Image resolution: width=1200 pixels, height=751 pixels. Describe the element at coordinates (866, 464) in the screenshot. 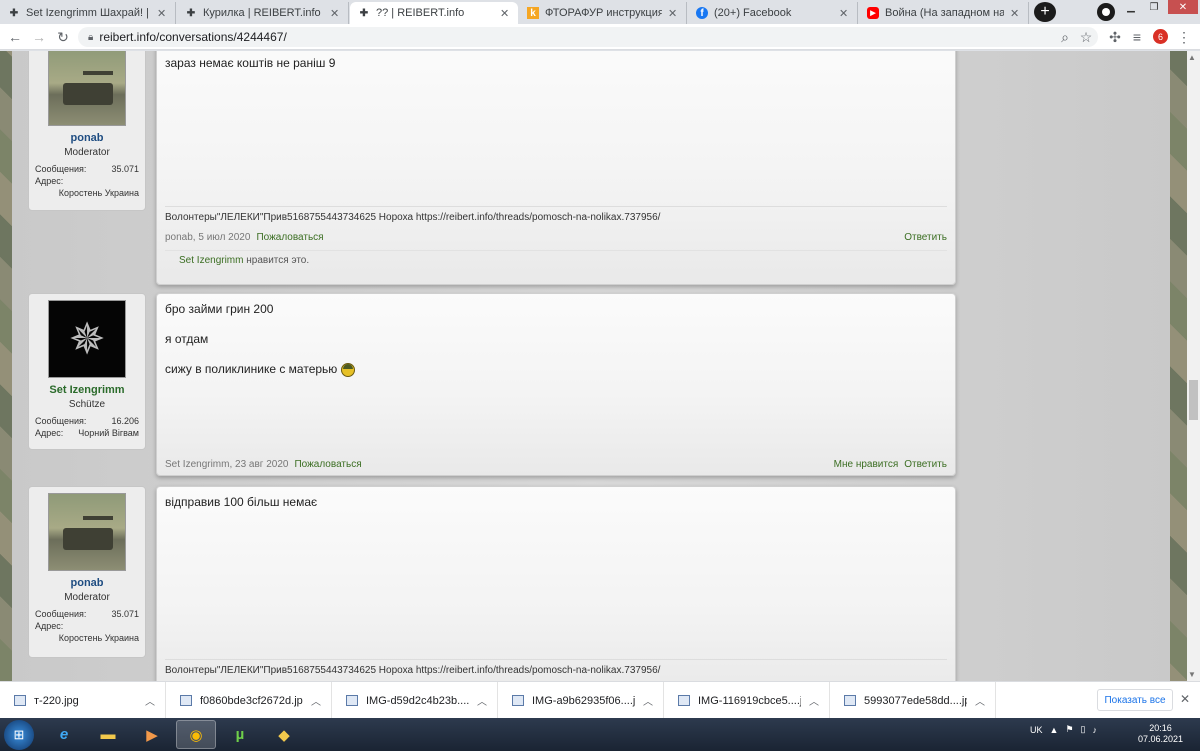

I see `like-link: Мне нравится` at that location.